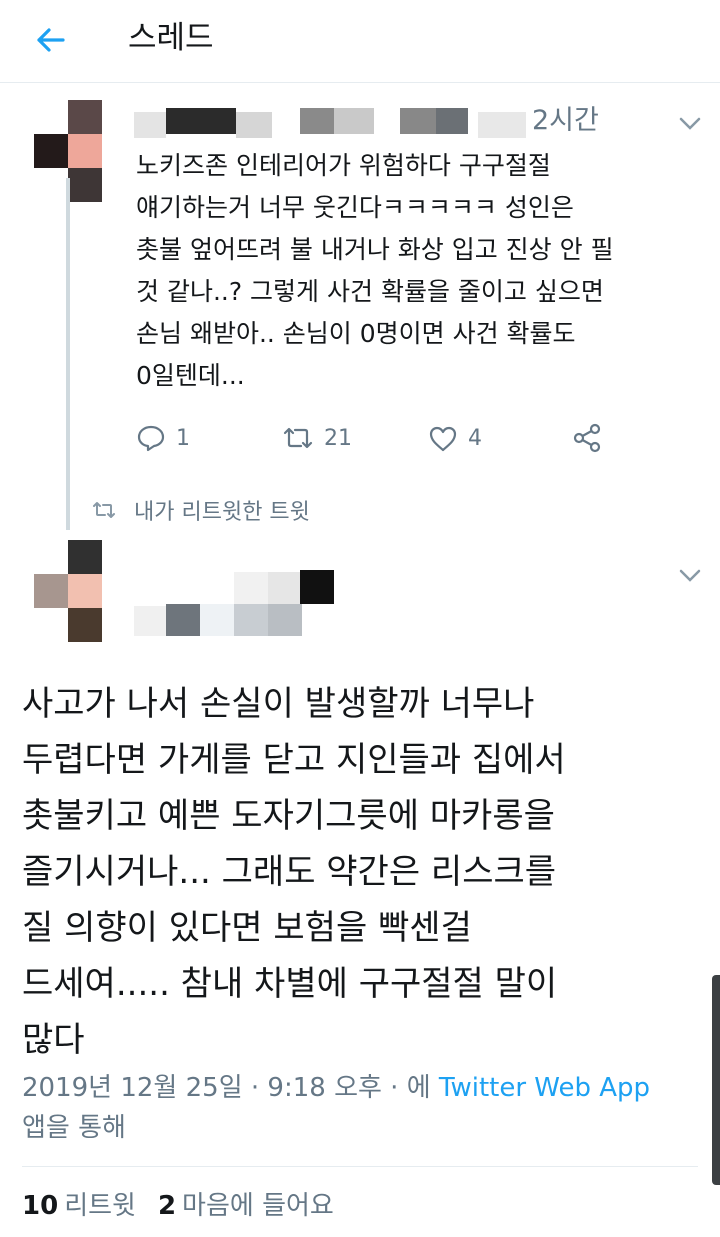 Image resolution: width=720 pixels, height=1237 pixels. What do you see at coordinates (167, 1206) in the screenshot?
I see `like-stat-count: 2` at bounding box center [167, 1206].